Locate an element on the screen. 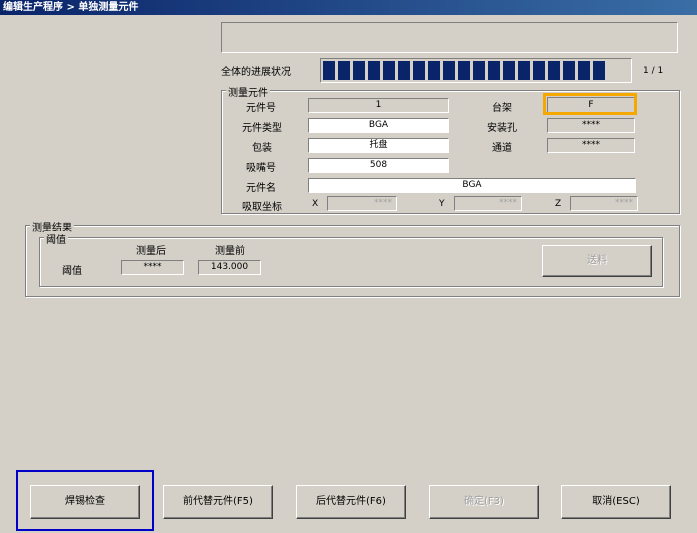 The image size is (697, 533). pickup-x-field: **** is located at coordinates (362, 203).